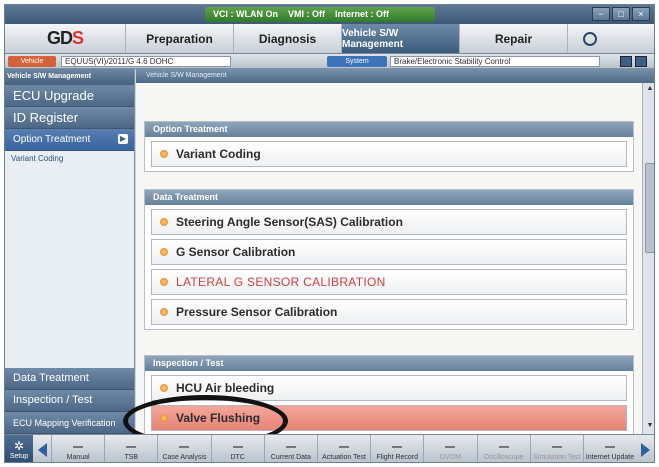  Describe the element at coordinates (183, 448) in the screenshot. I see `toolbar-case-analysis: Case Analysis` at that location.